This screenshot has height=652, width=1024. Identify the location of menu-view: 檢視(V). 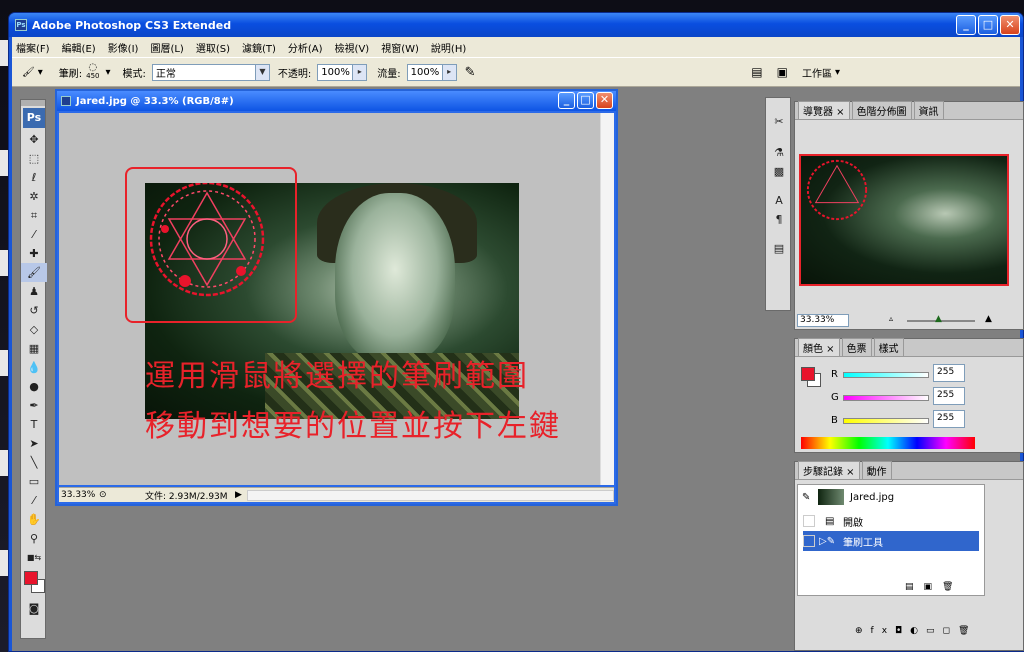
(352, 47).